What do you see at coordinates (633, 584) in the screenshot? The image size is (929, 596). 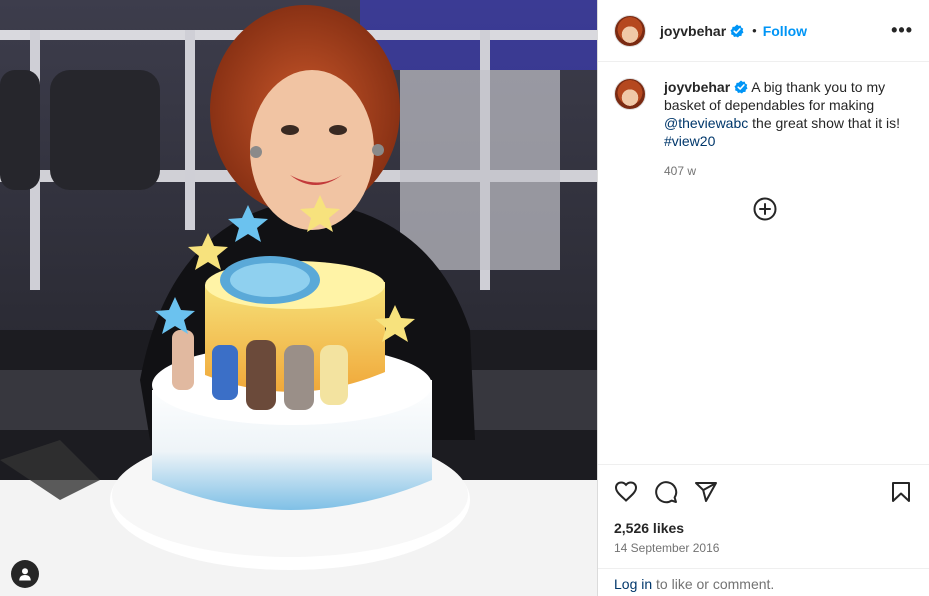 I see `login-link: Log in` at bounding box center [633, 584].